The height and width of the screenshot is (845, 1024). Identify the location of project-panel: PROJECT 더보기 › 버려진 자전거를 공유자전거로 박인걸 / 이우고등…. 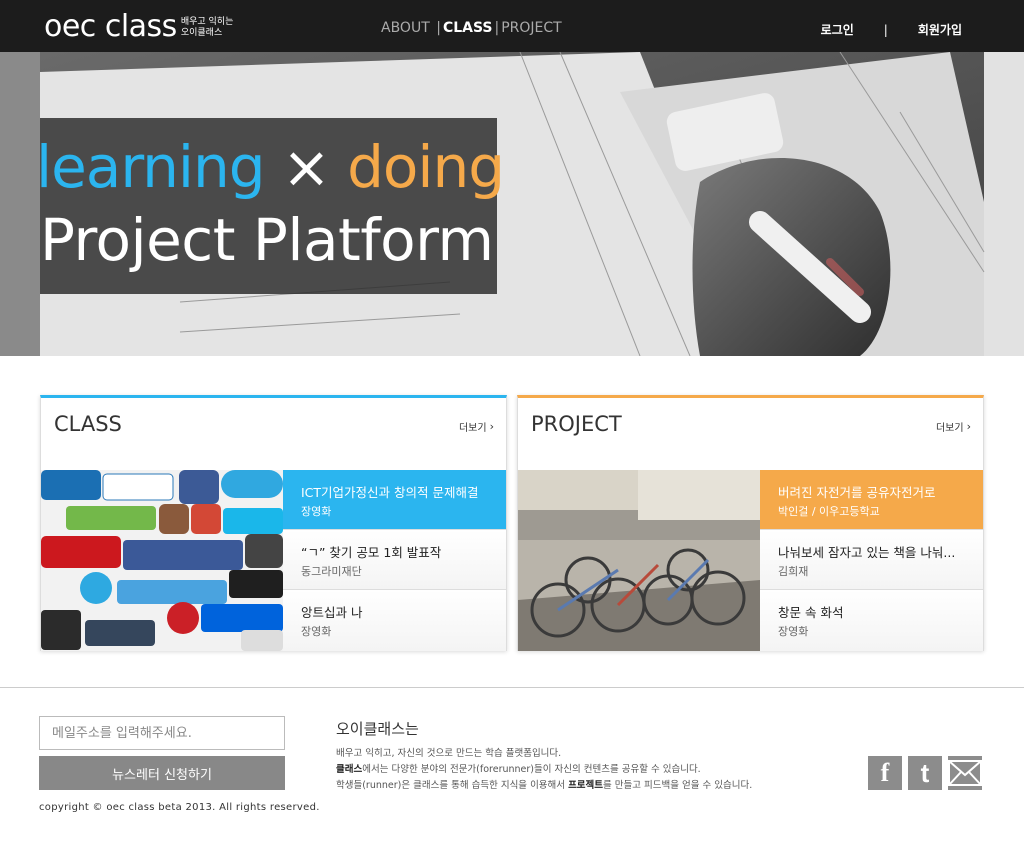
(750, 523).